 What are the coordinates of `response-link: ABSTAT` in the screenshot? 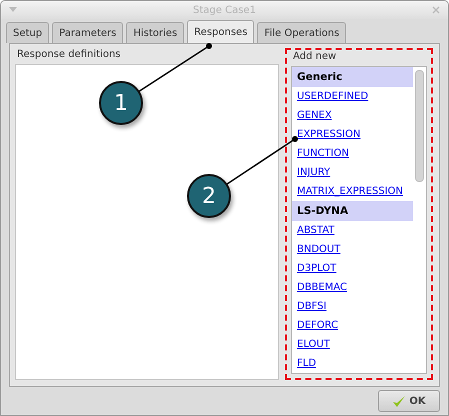 It's located at (313, 230).